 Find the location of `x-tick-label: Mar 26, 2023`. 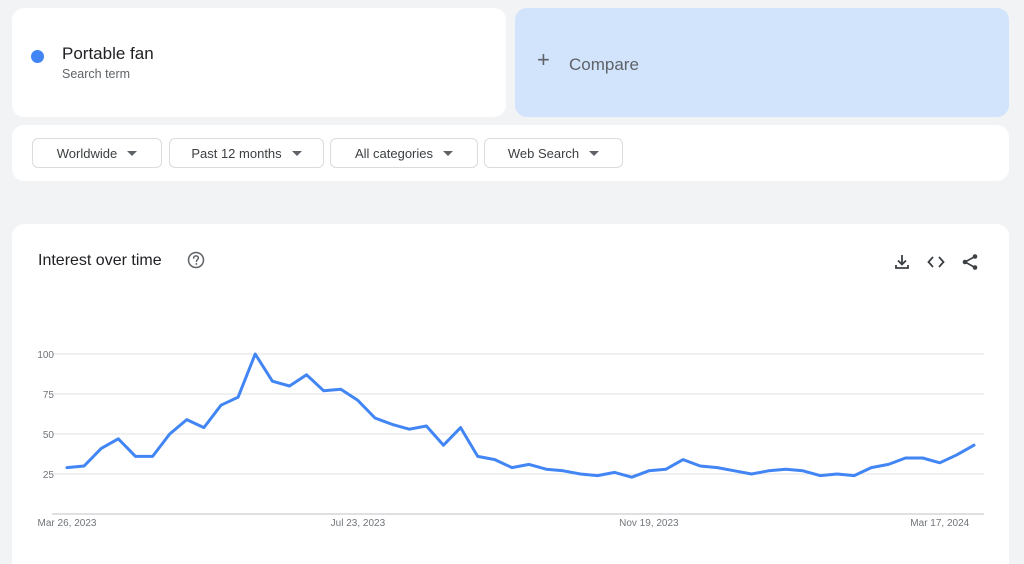

x-tick-label: Mar 26, 2023 is located at coordinates (67, 523).